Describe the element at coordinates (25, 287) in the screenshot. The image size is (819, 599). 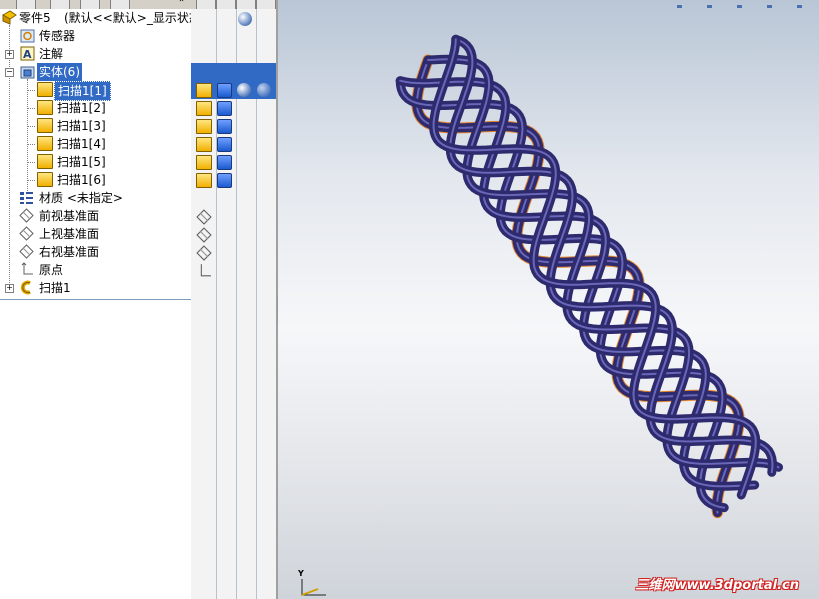
I see `sweep-feature-icon` at that location.